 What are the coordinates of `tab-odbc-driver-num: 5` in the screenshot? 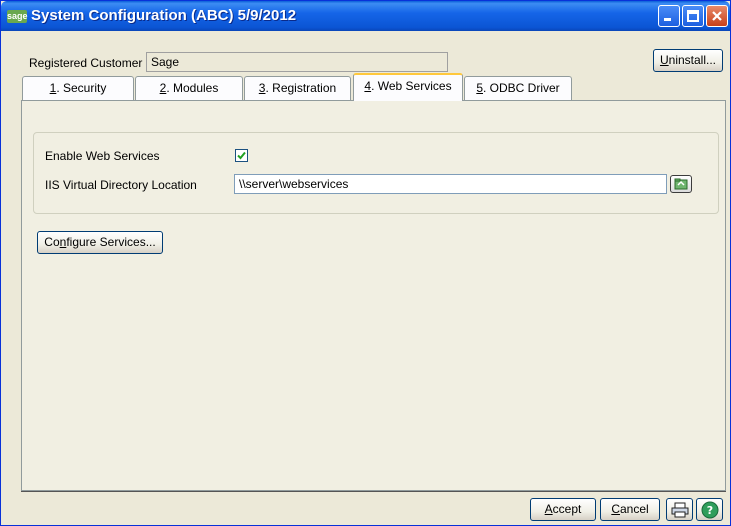 It's located at (479, 88).